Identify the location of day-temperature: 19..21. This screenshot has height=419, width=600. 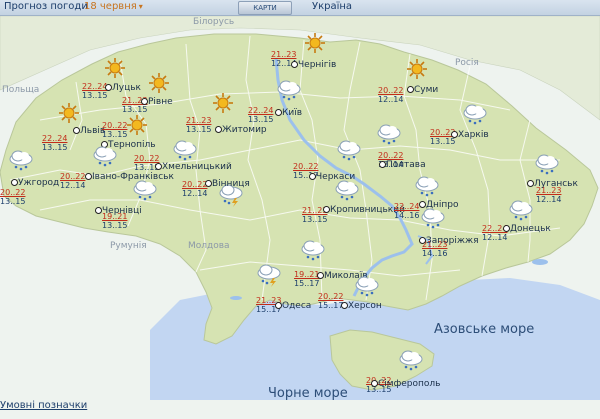
(307, 274).